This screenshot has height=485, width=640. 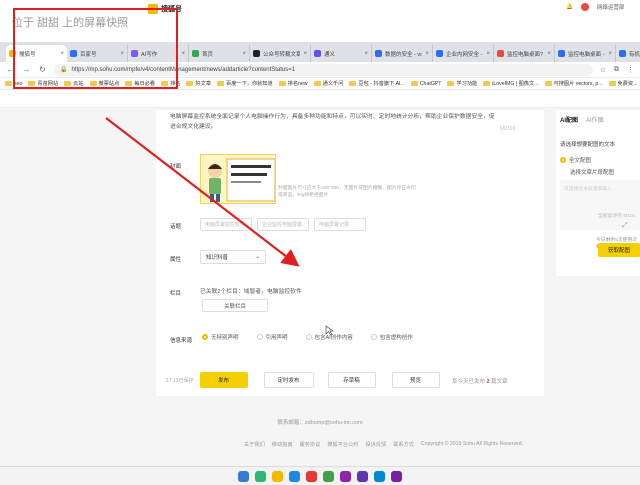 What do you see at coordinates (320, 475) in the screenshot?
I see `taskbar` at bounding box center [320, 475].